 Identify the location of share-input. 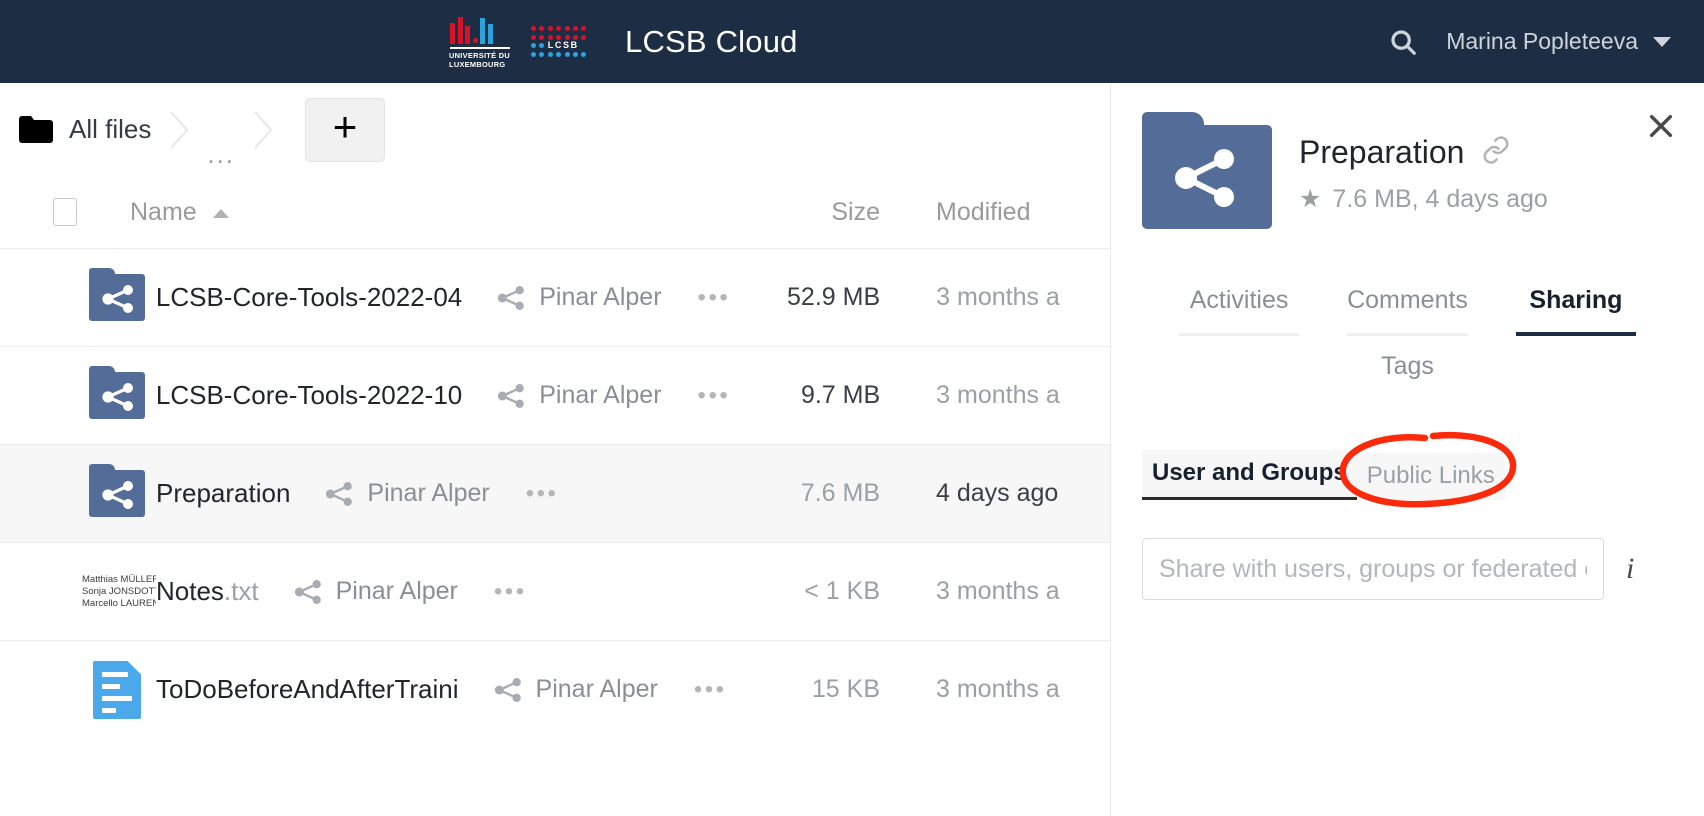
(1373, 569).